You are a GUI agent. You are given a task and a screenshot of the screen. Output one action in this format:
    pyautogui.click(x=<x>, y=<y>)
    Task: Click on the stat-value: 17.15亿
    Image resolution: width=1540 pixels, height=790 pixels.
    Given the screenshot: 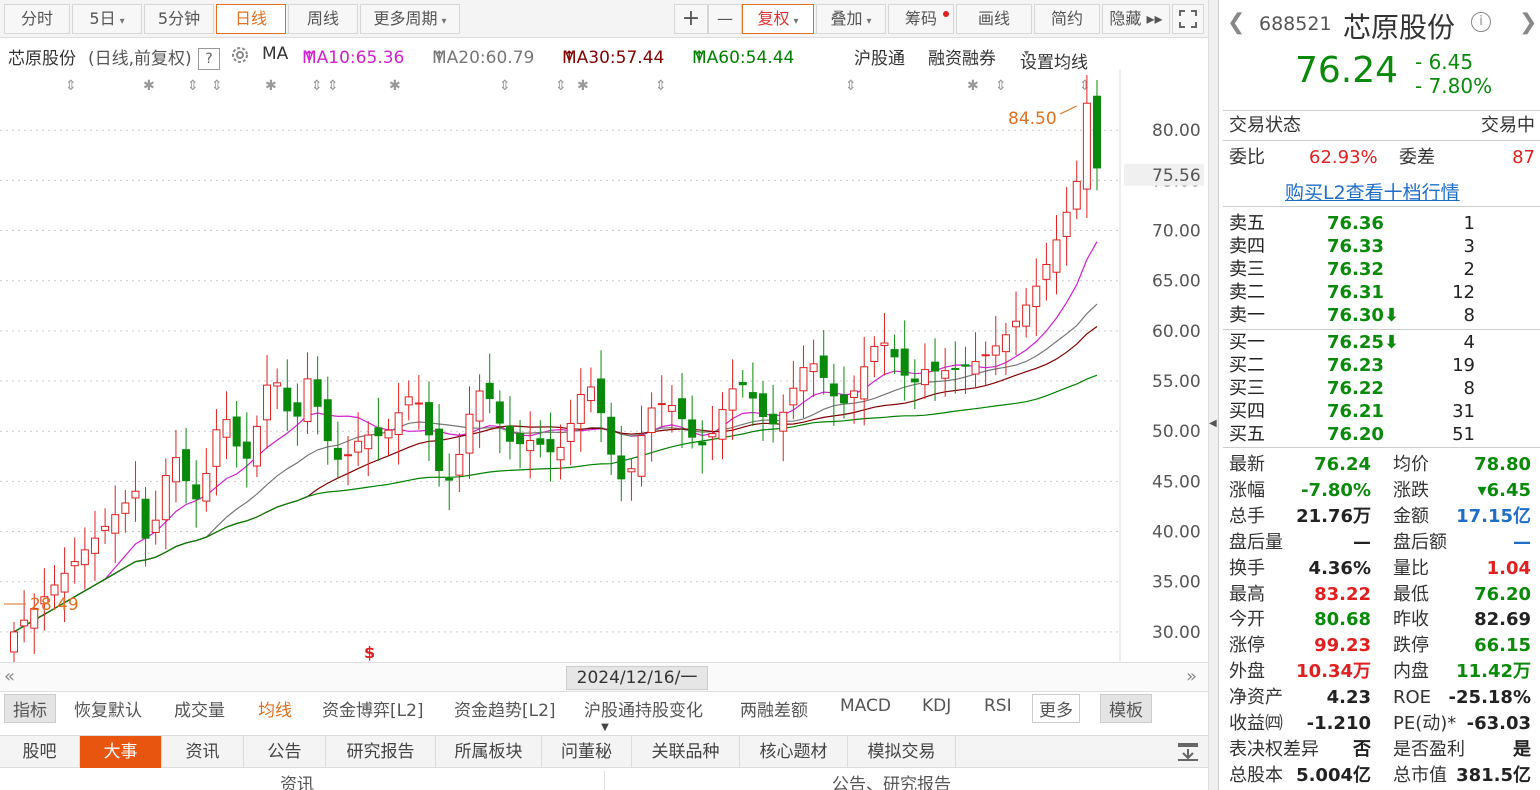 What is the action you would take?
    pyautogui.click(x=1493, y=516)
    